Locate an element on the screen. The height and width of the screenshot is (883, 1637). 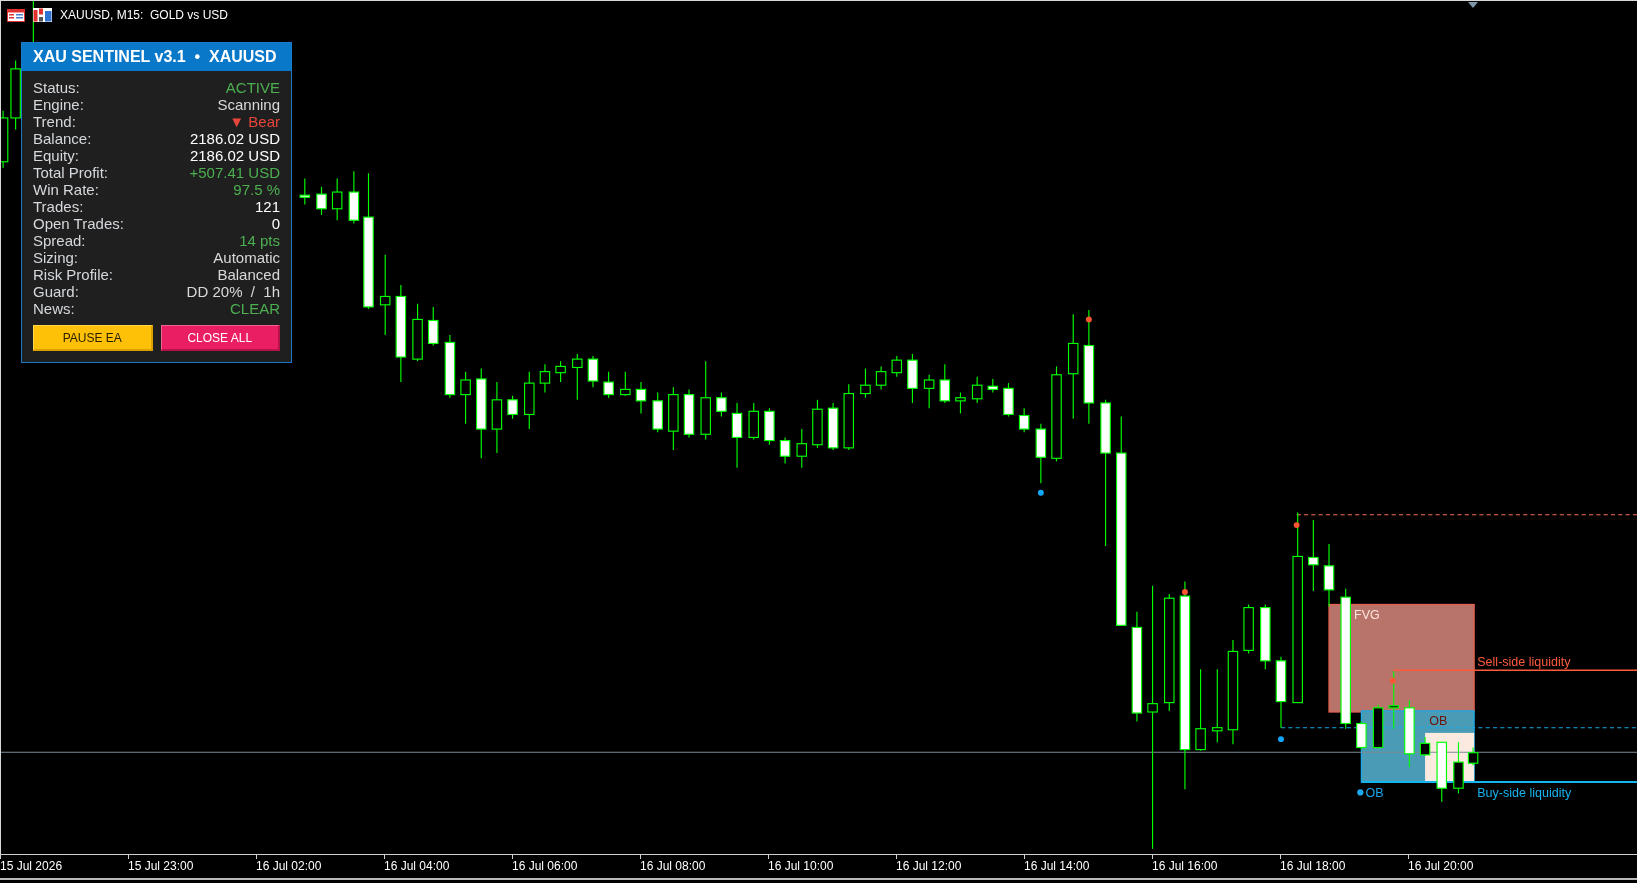
time-label: 15 Jul 23:00 is located at coordinates (161, 866).